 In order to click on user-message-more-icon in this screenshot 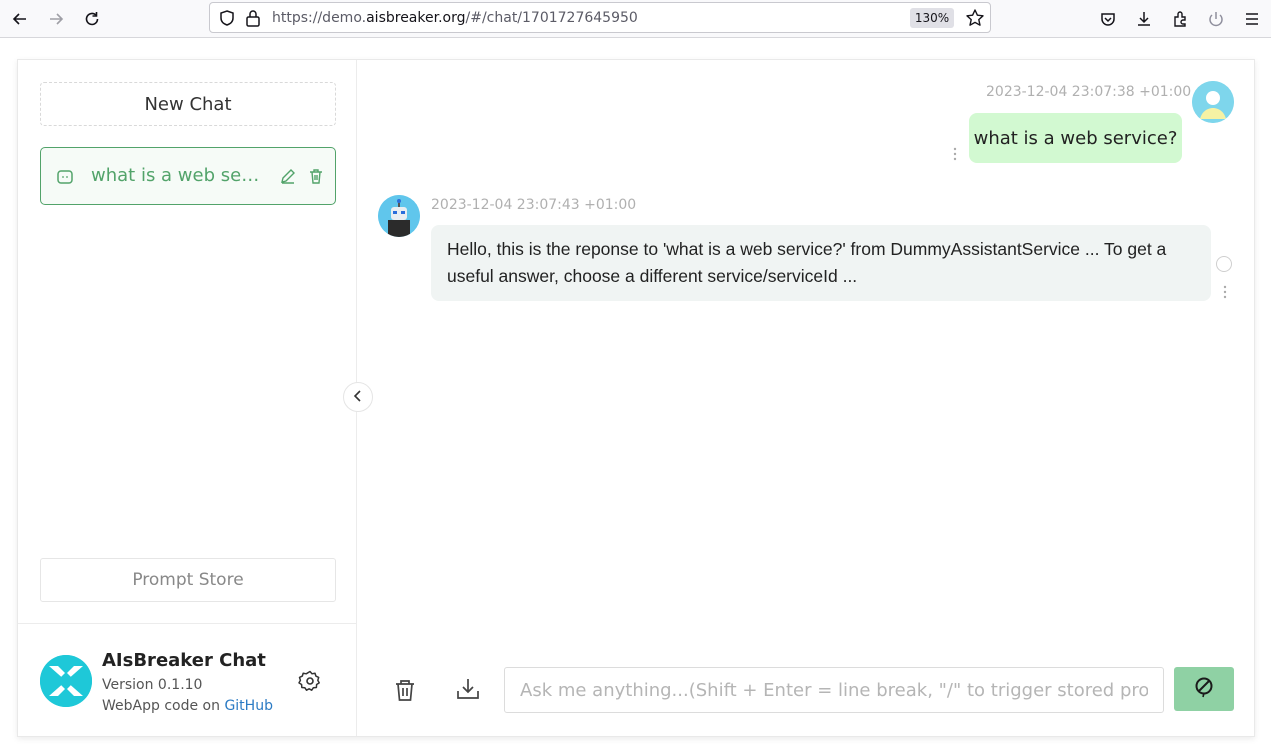, I will do `click(955, 154)`.